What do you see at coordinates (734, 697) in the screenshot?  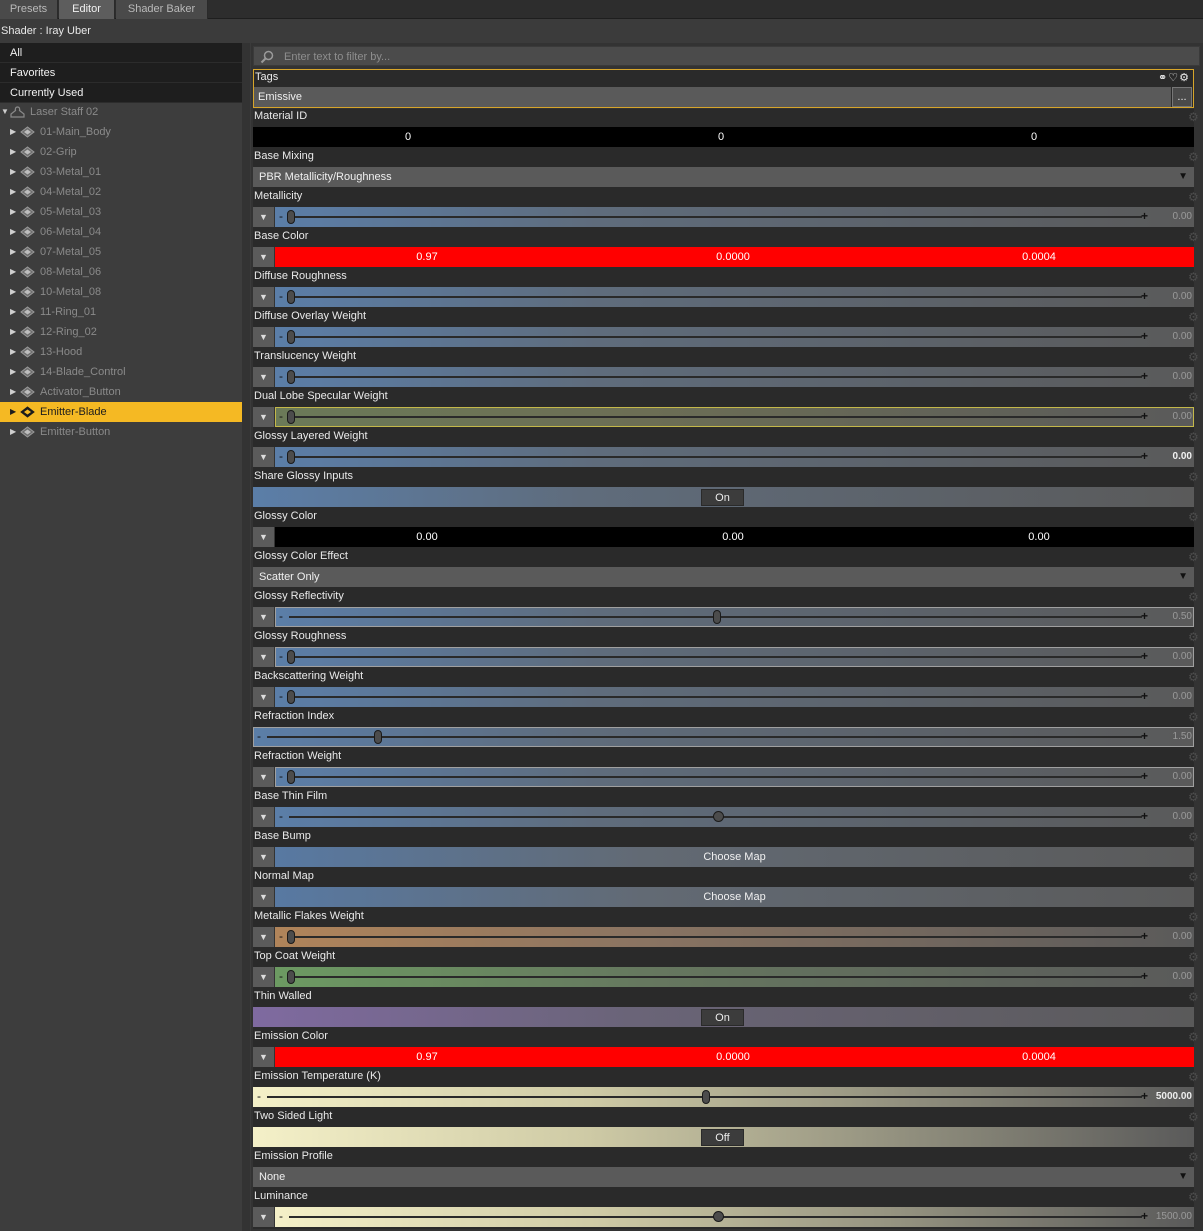 I see `backscattering-weight-slider: - +0.00` at bounding box center [734, 697].